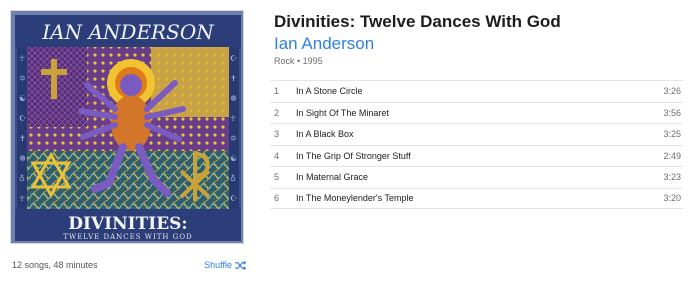 This screenshot has width=696, height=300. Describe the element at coordinates (324, 44) in the screenshot. I see `artist-link: Ian Anderson` at that location.